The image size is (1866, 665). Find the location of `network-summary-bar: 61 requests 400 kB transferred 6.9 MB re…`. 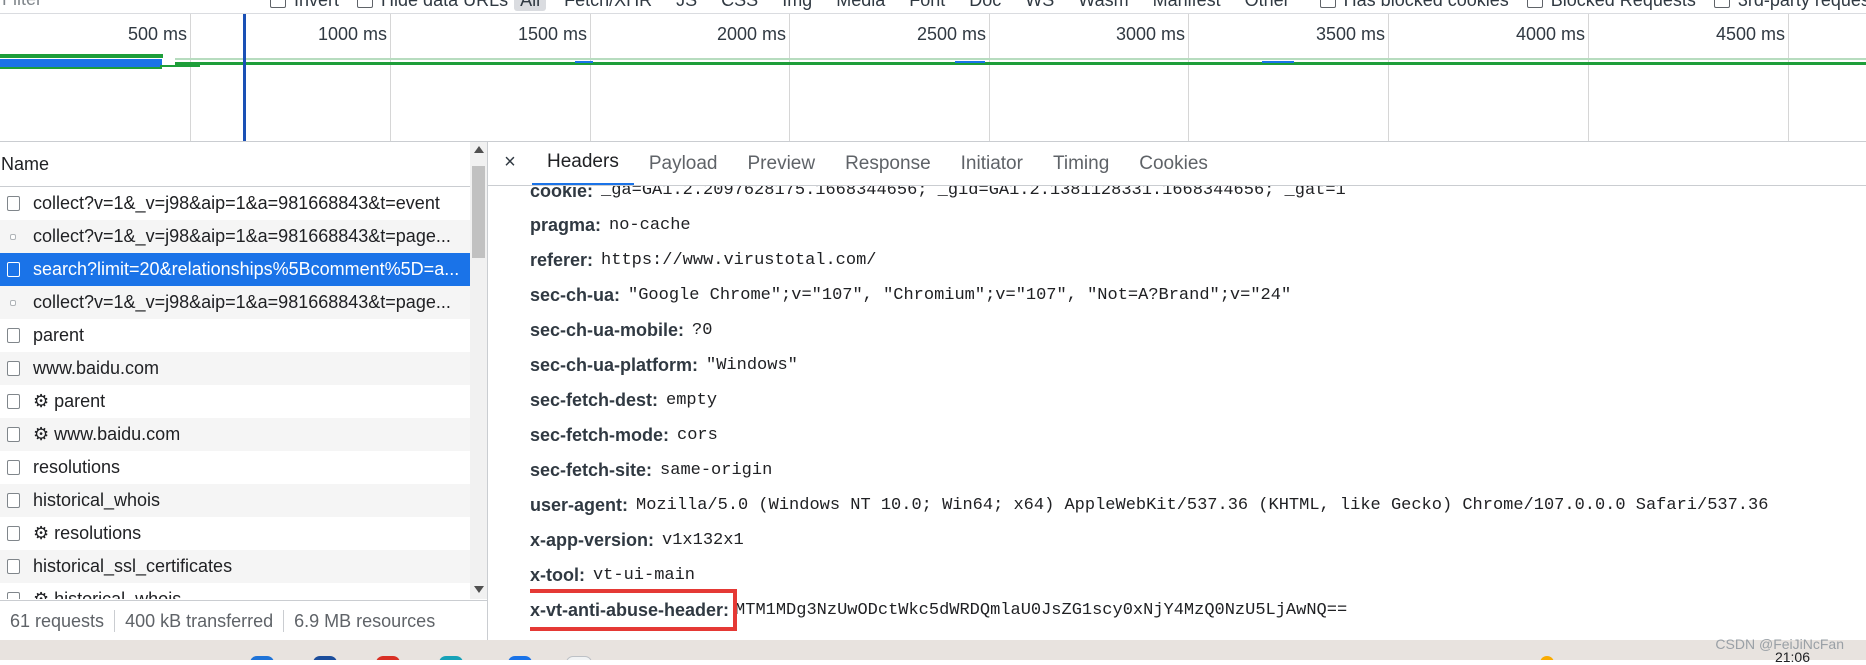

network-summary-bar: 61 requests 400 kB transferred 6.9 MB re… is located at coordinates (243, 620).